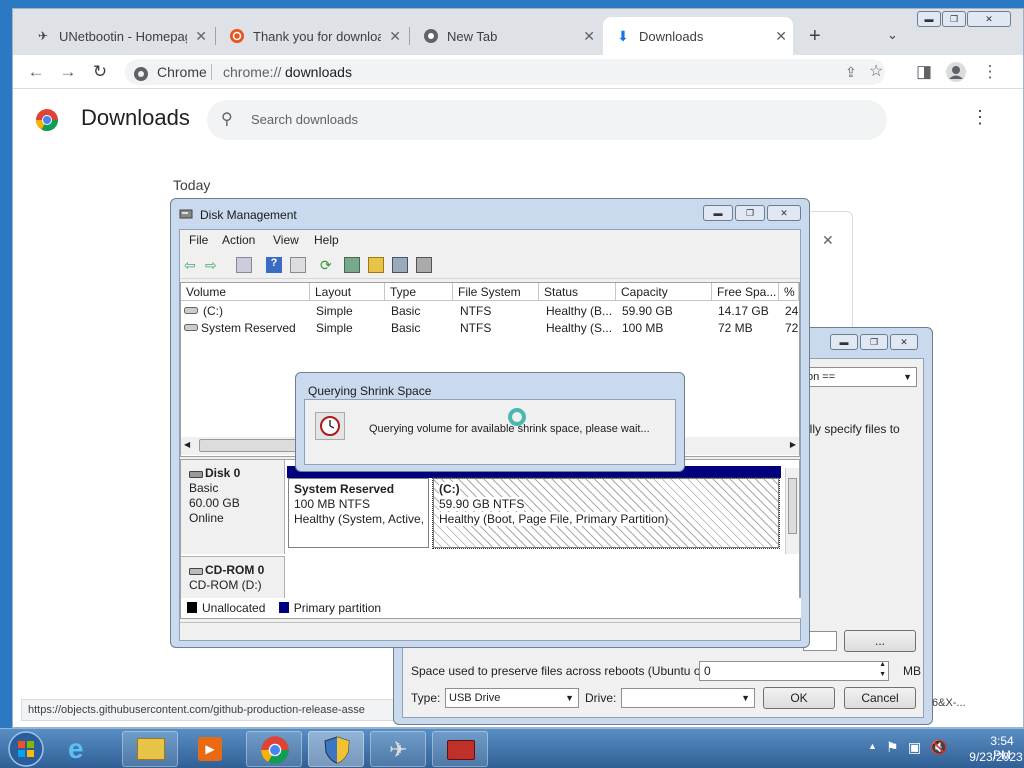 The width and height of the screenshot is (1024, 768). I want to click on more-options-icon: ⋮, so click(980, 117).